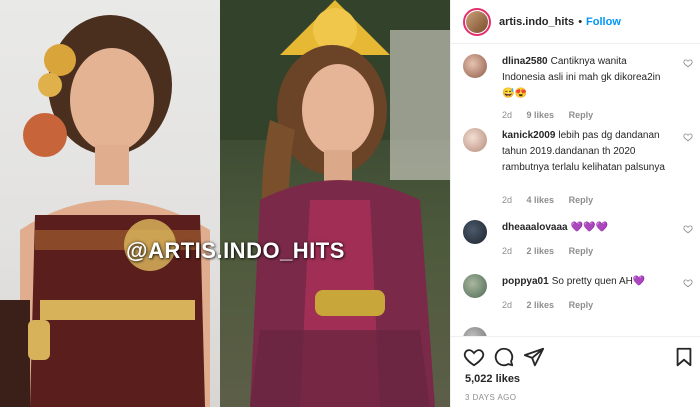  Describe the element at coordinates (598, 281) in the screenshot. I see `comment-text: So pretty quen AH💜` at that location.